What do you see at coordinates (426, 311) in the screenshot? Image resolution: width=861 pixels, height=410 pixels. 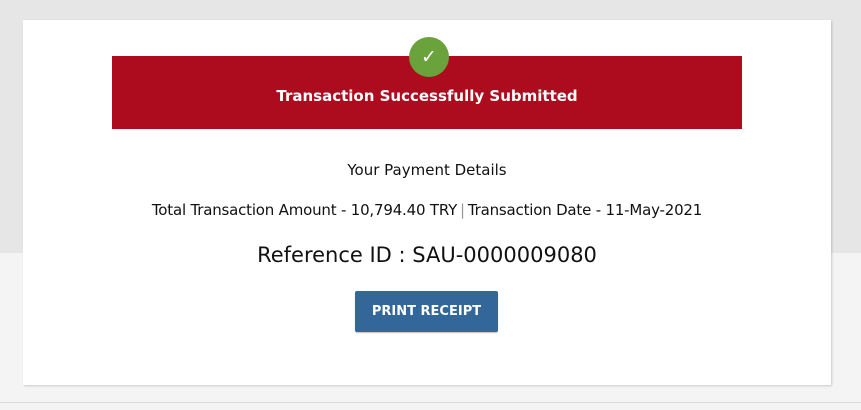 I see `print-receipt-button: PRINT RECEIPT` at bounding box center [426, 311].